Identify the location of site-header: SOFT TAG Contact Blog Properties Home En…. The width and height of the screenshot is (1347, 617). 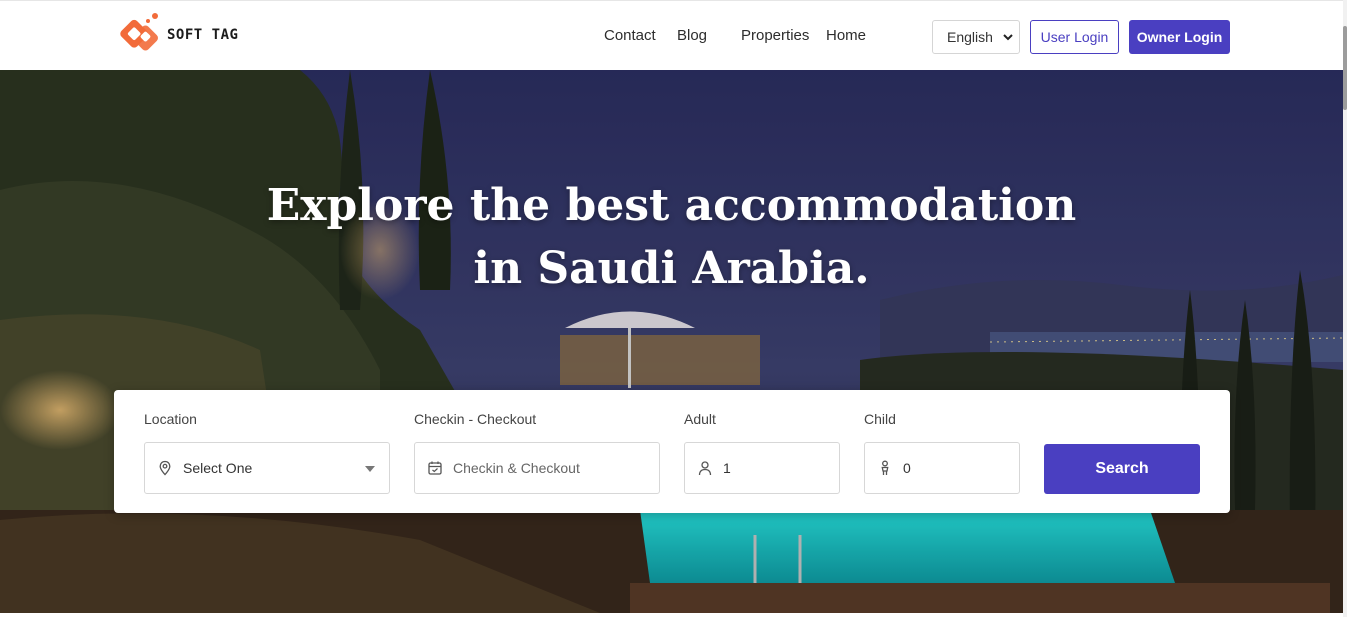
(671, 35).